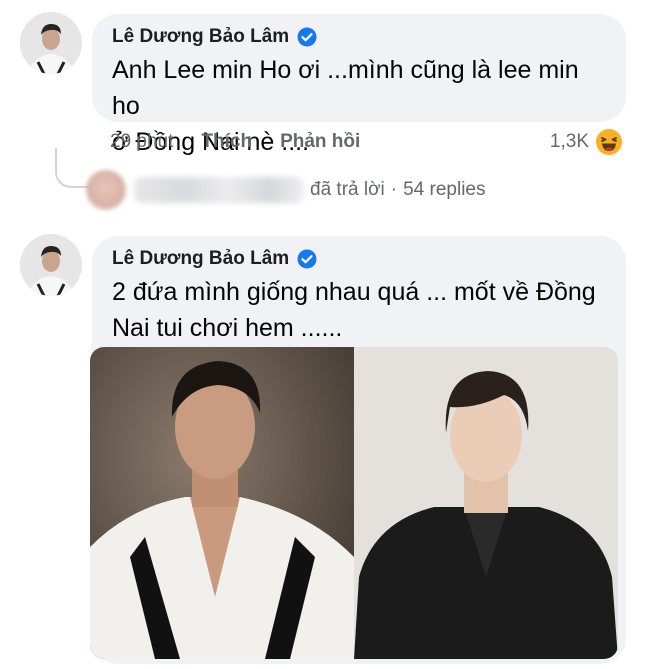 The image size is (645, 669). Describe the element at coordinates (141, 142) in the screenshot. I see `comment-timestamp: 29 phút` at that location.